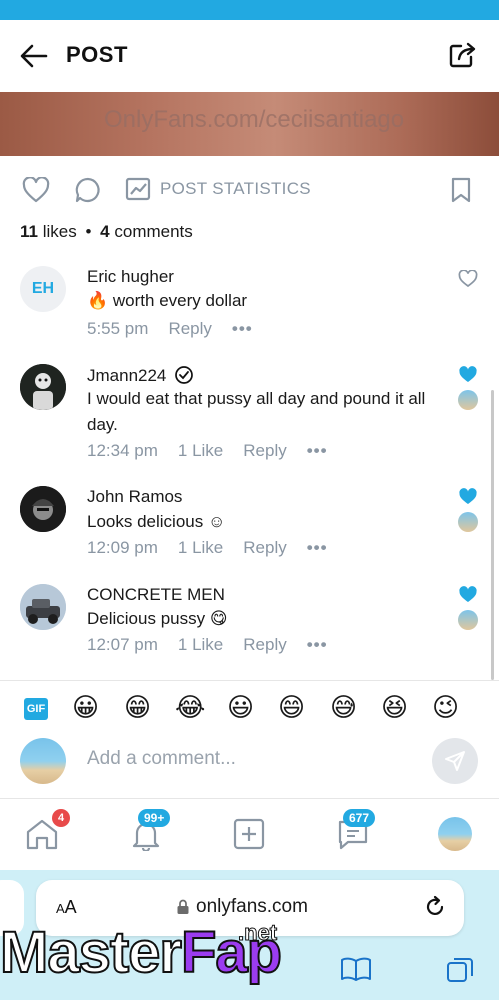 The image size is (499, 1000). Describe the element at coordinates (291, 708) in the screenshot. I see `emoji-button: 😄` at that location.